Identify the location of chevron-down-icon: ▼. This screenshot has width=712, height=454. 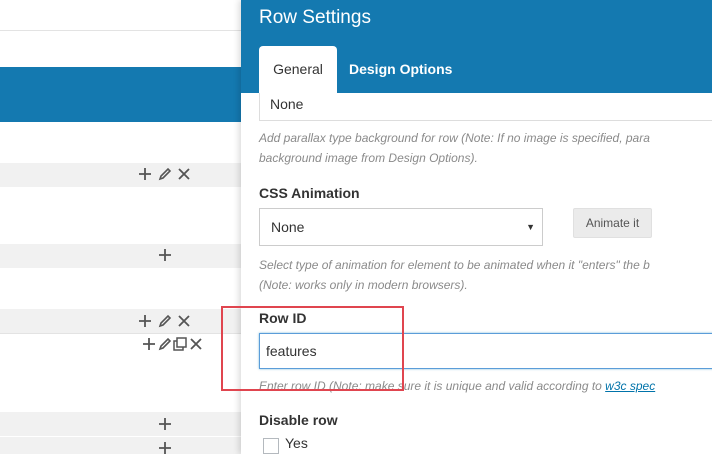
(530, 227).